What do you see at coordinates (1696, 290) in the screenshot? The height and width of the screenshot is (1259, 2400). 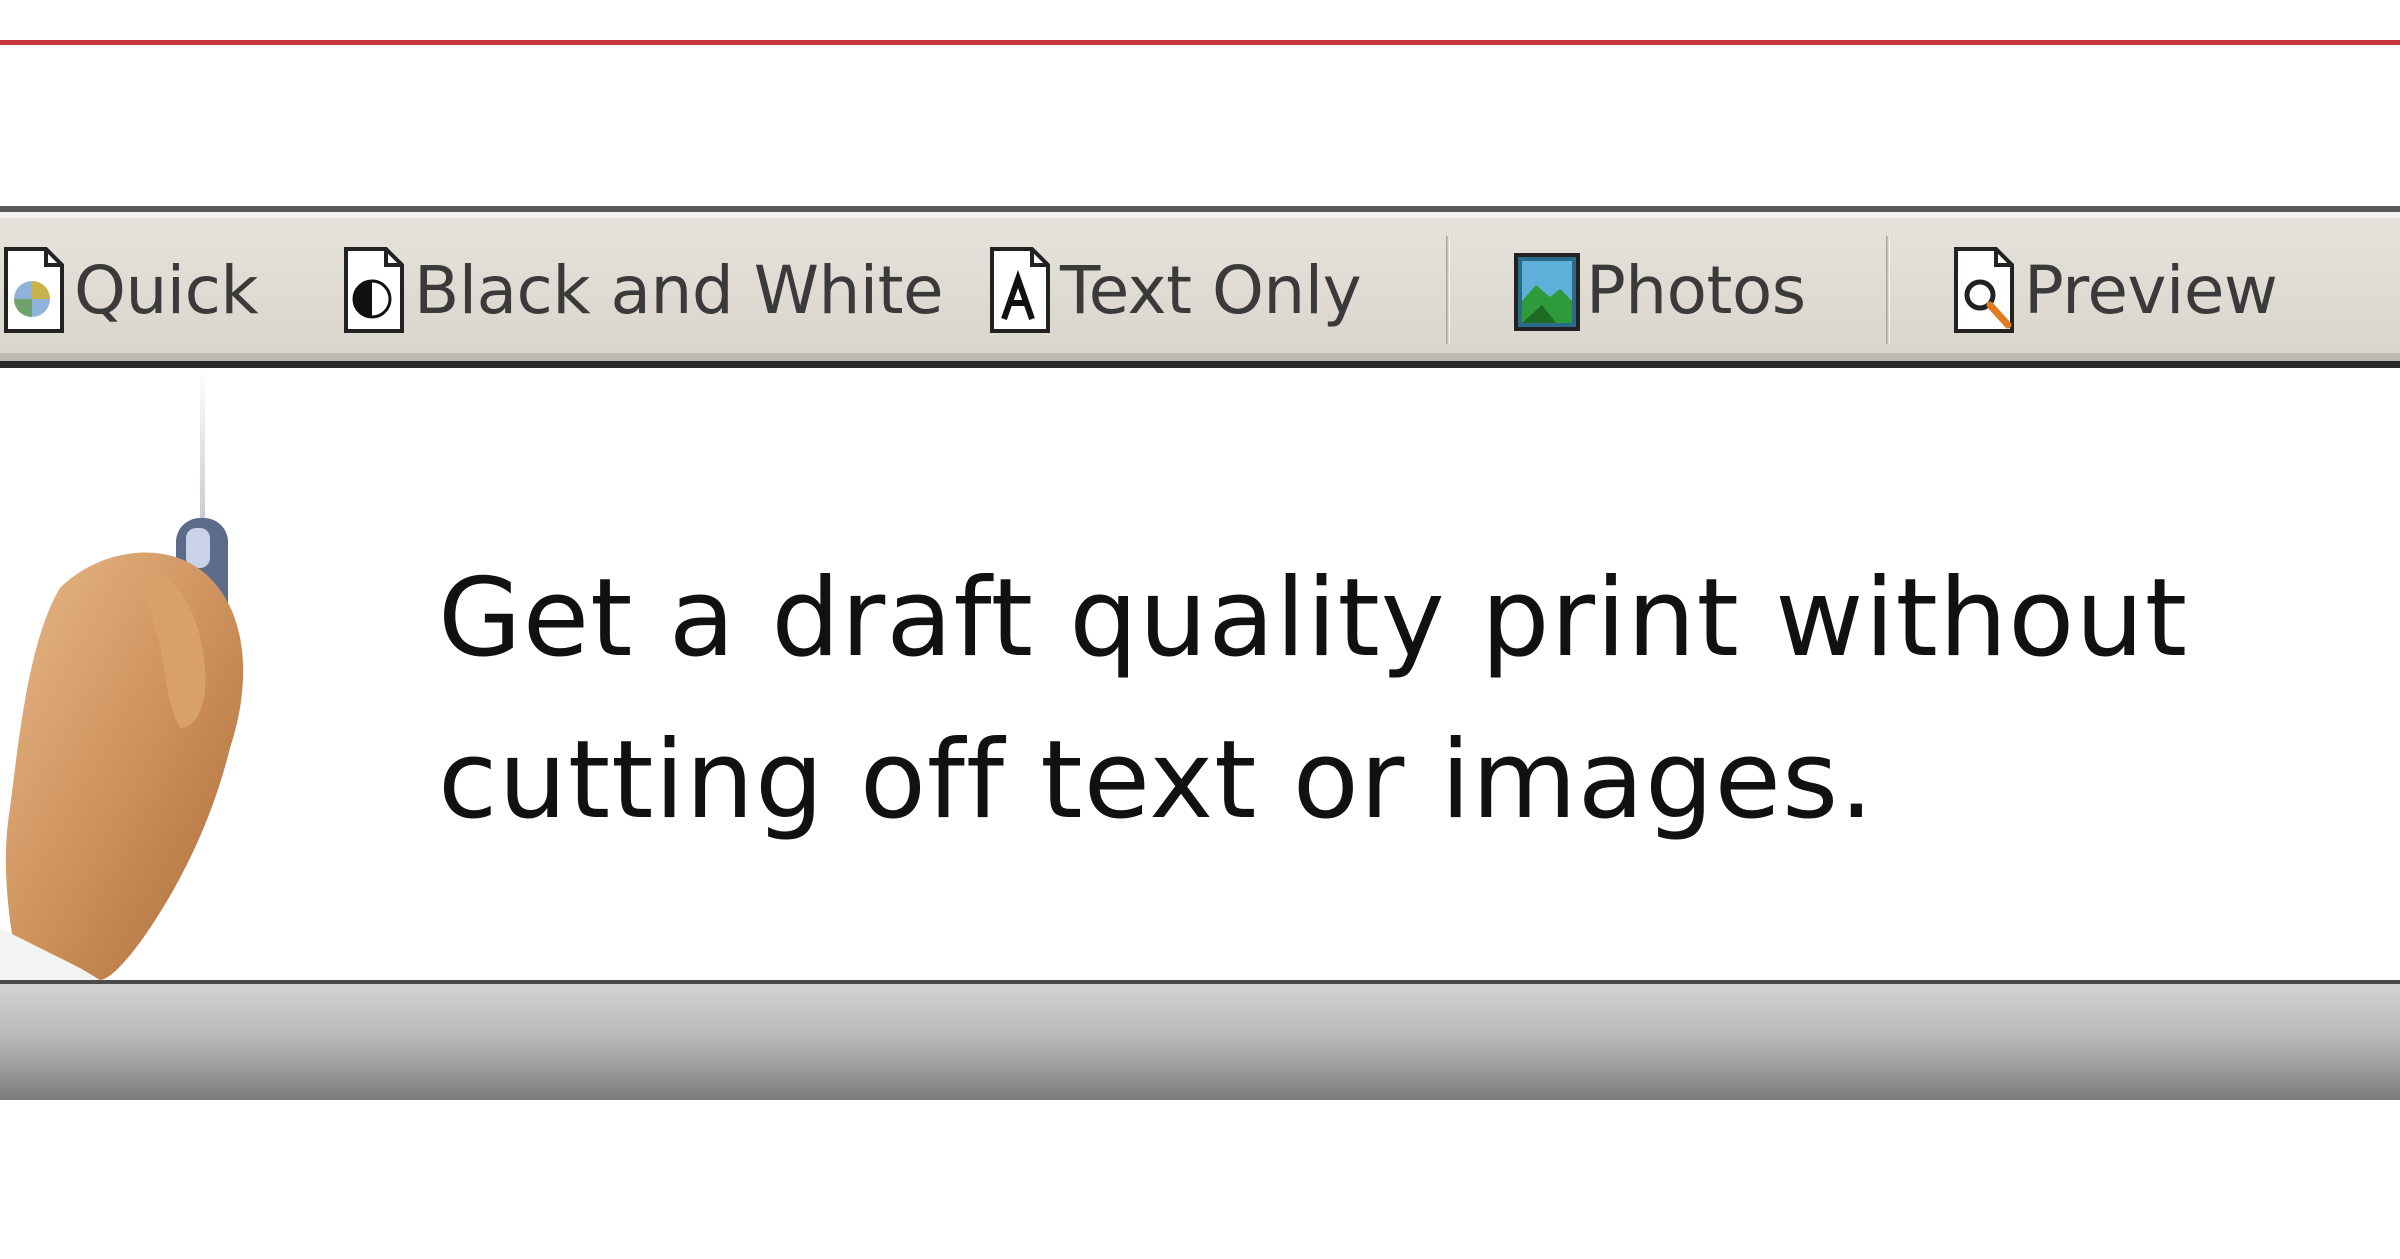 I see `photos-label: Photos` at bounding box center [1696, 290].